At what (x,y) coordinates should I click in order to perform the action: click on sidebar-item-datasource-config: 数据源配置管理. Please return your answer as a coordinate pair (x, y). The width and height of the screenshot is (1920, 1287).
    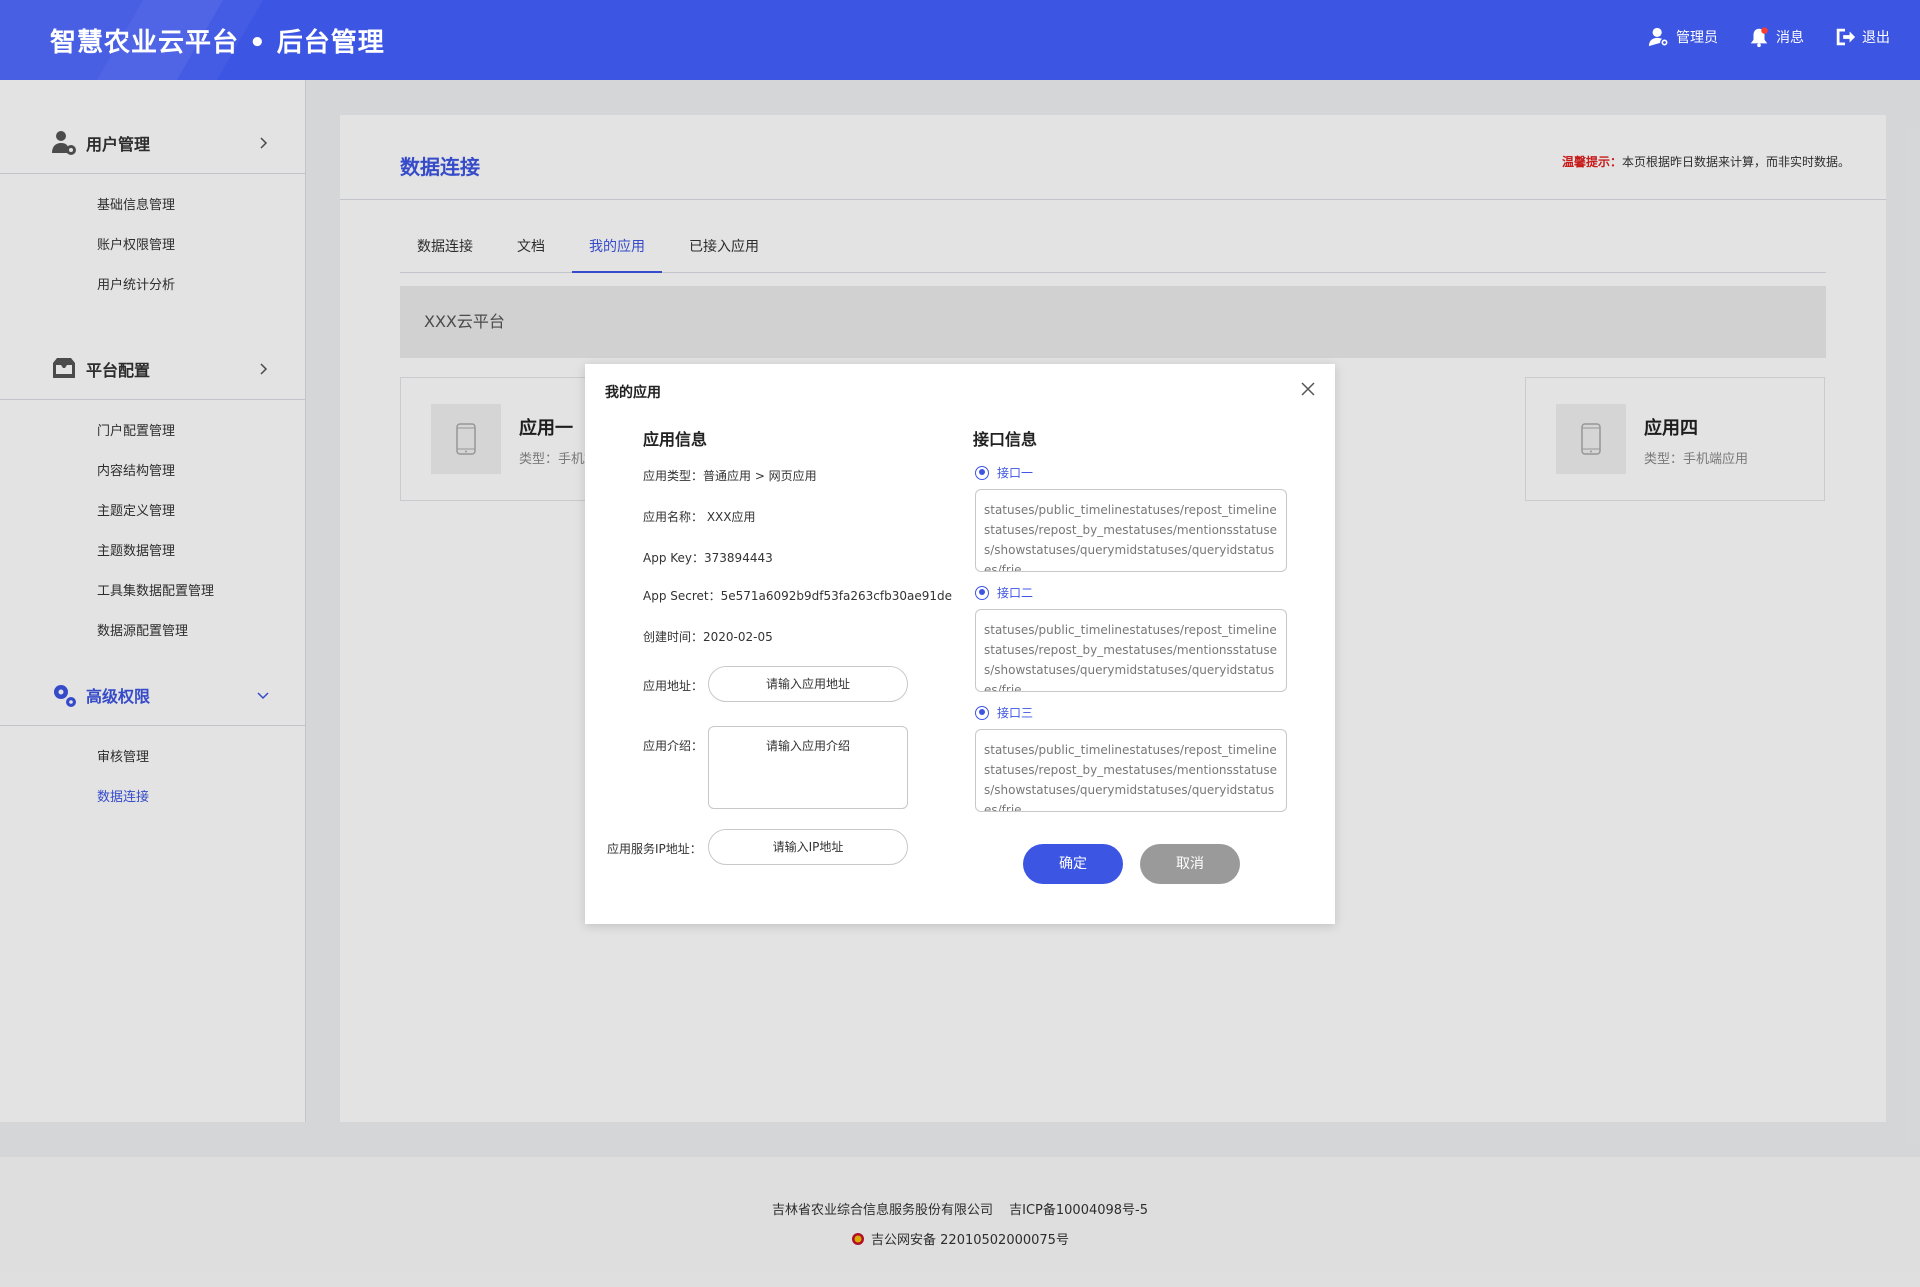
    Looking at the image, I should click on (152, 632).